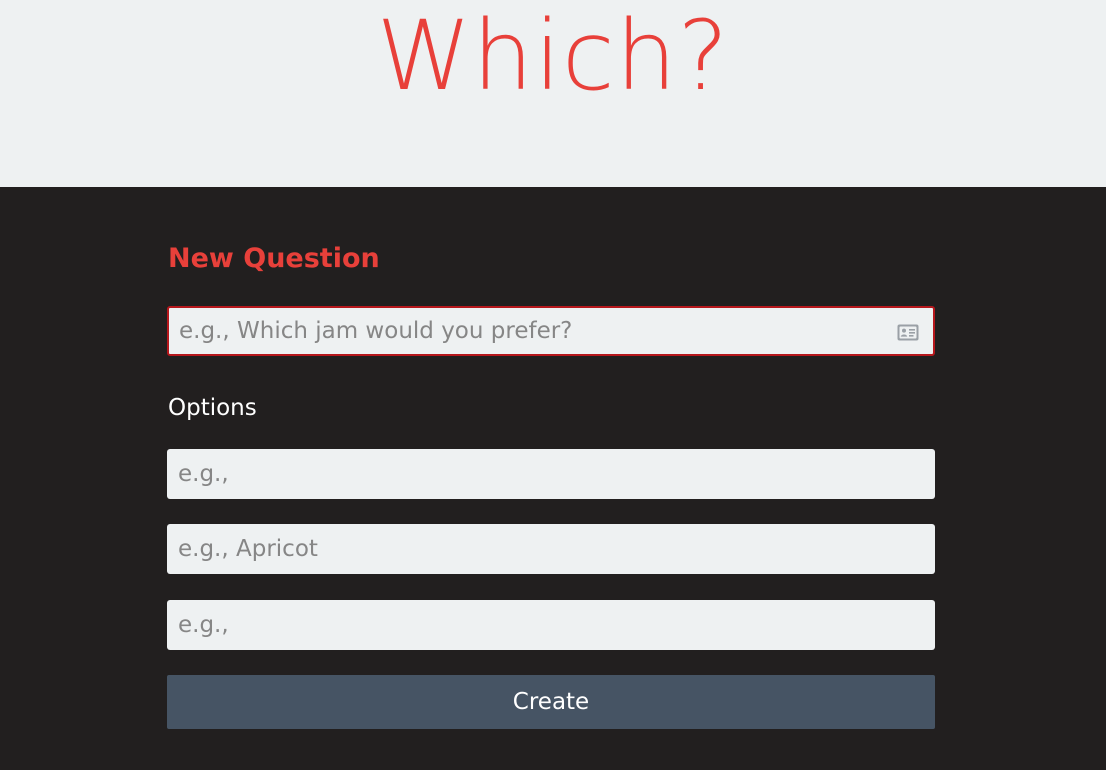  Describe the element at coordinates (553, 56) in the screenshot. I see `app-title: Which?` at that location.